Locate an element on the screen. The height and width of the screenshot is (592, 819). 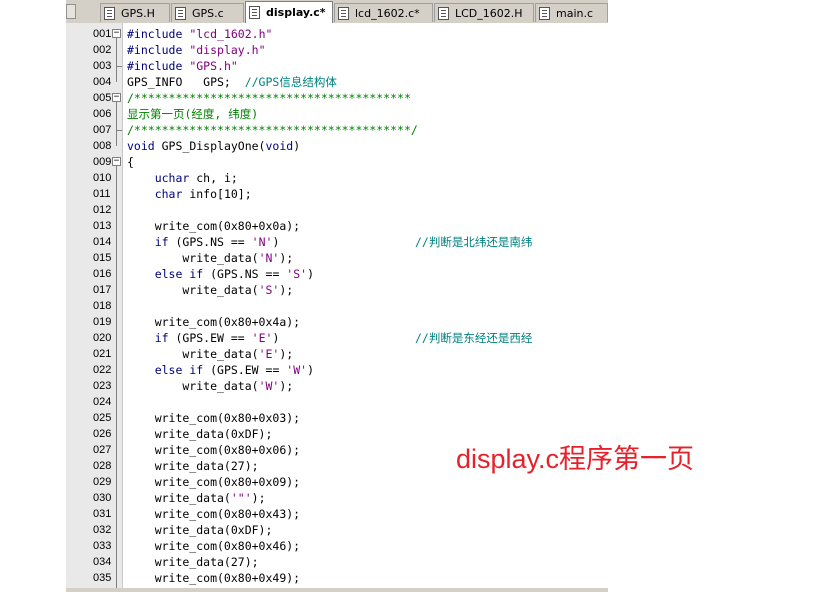
code-line: 010 uchar ch, i; is located at coordinates (337, 178).